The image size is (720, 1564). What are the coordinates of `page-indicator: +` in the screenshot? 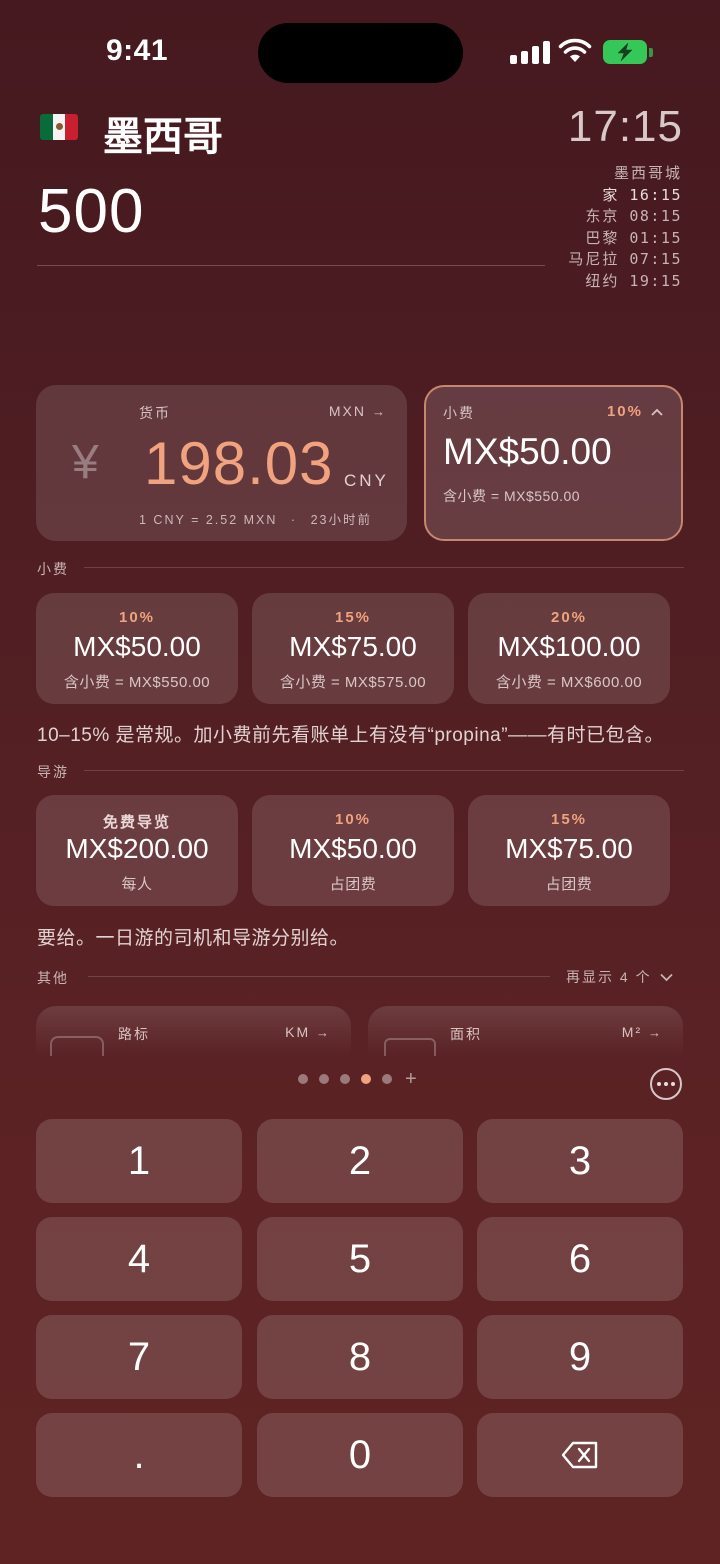 It's located at (357, 1079).